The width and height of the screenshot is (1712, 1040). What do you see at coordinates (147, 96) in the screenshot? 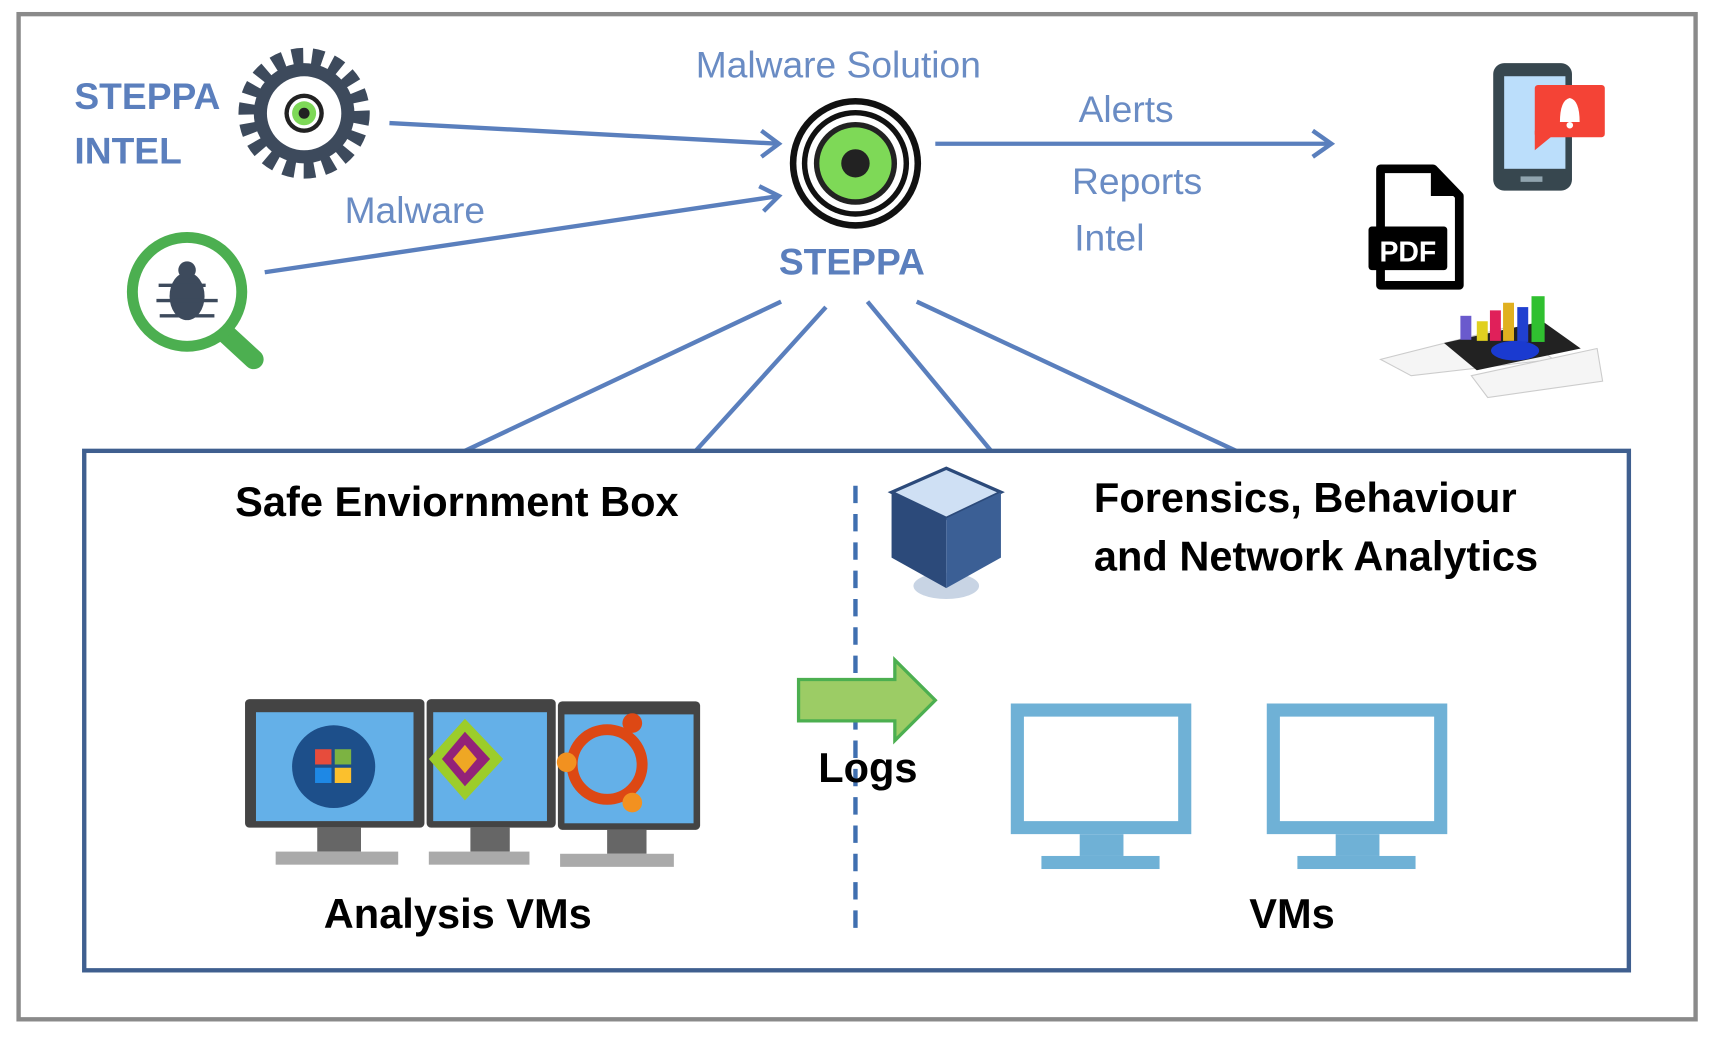
I see `steppa-intel-title-line1: STEPPA` at bounding box center [147, 96].